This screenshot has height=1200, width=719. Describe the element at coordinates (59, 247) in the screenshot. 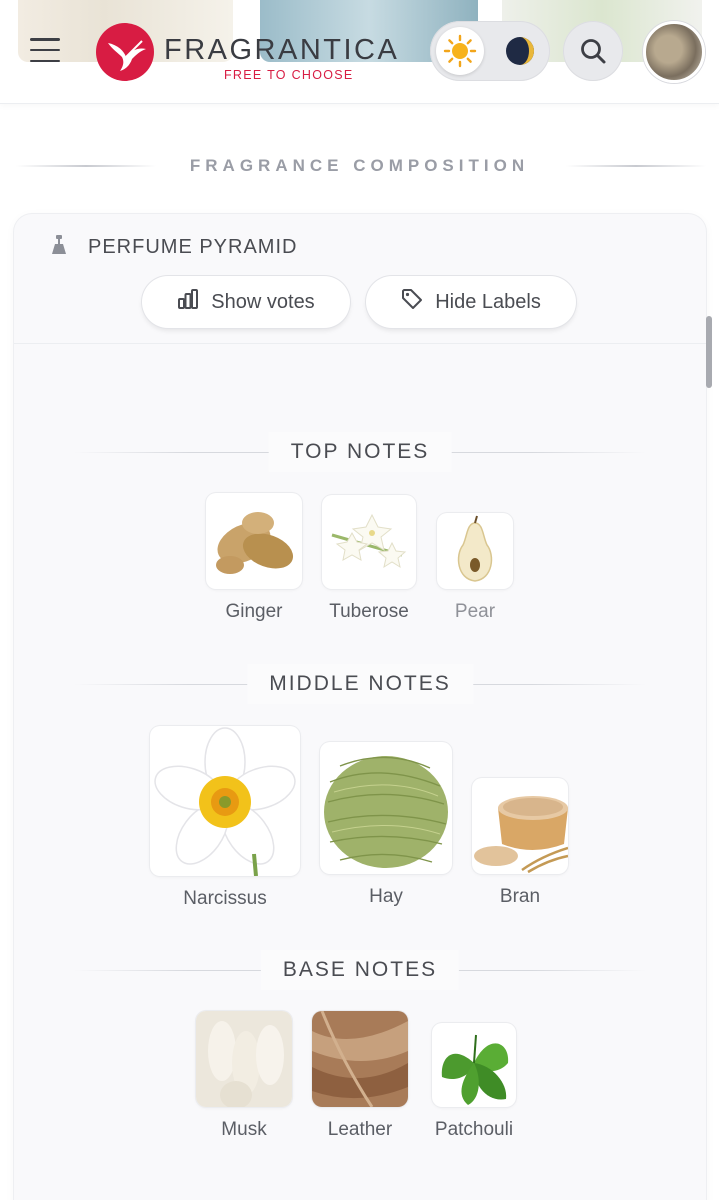

I see `perfume-bottle-icon` at that location.